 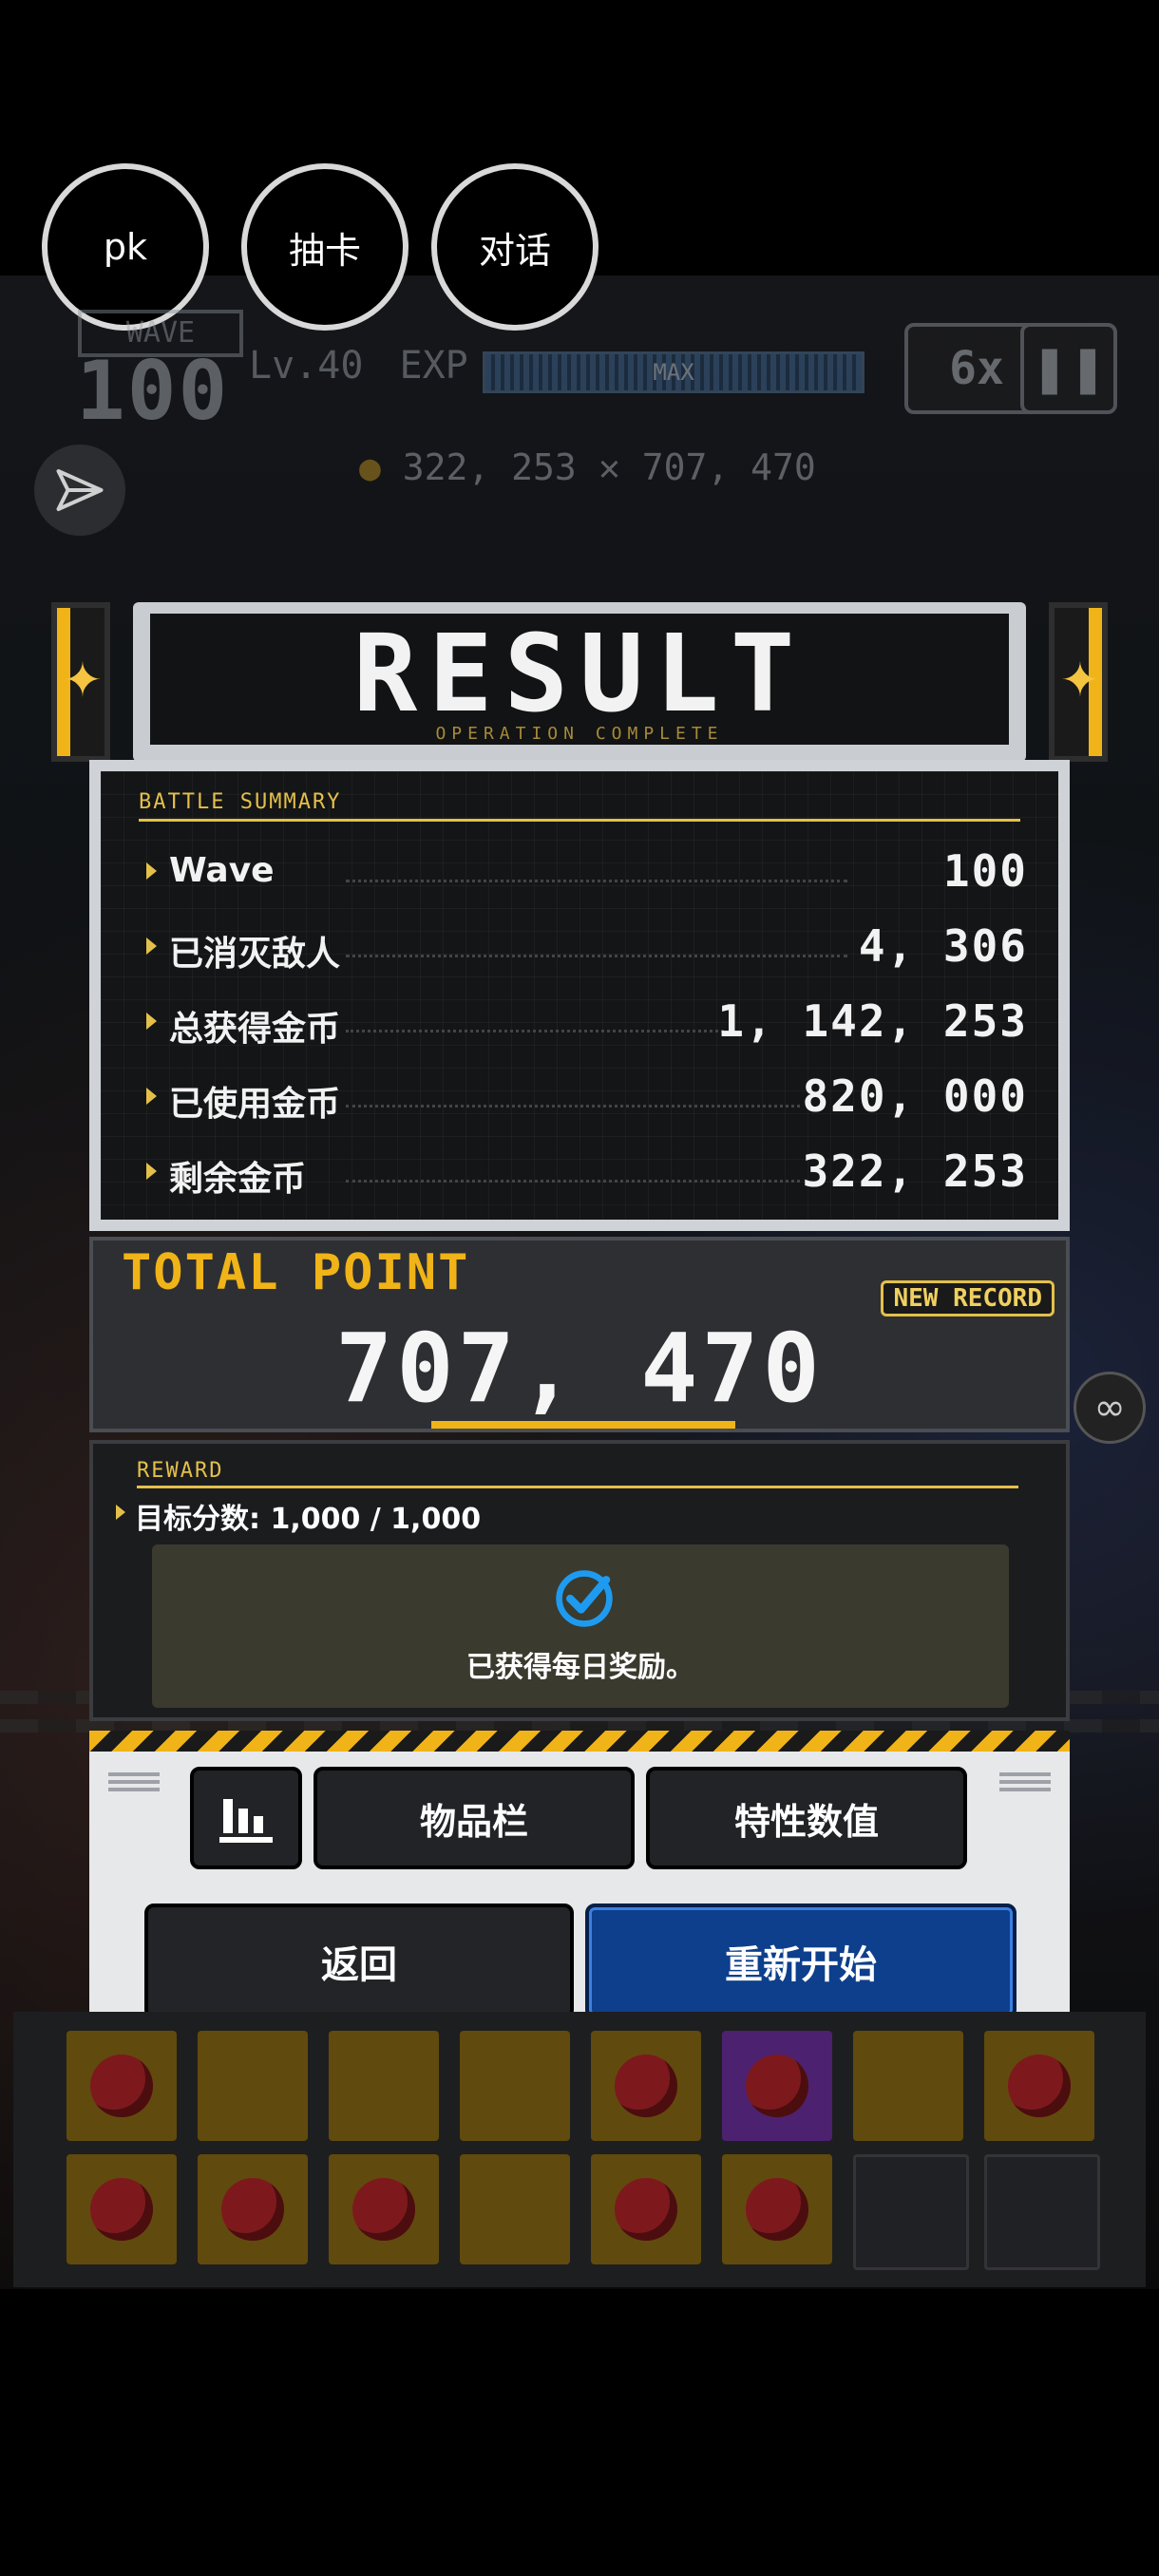 I want to click on new-record-badge: NEW RECORD, so click(x=967, y=1298).